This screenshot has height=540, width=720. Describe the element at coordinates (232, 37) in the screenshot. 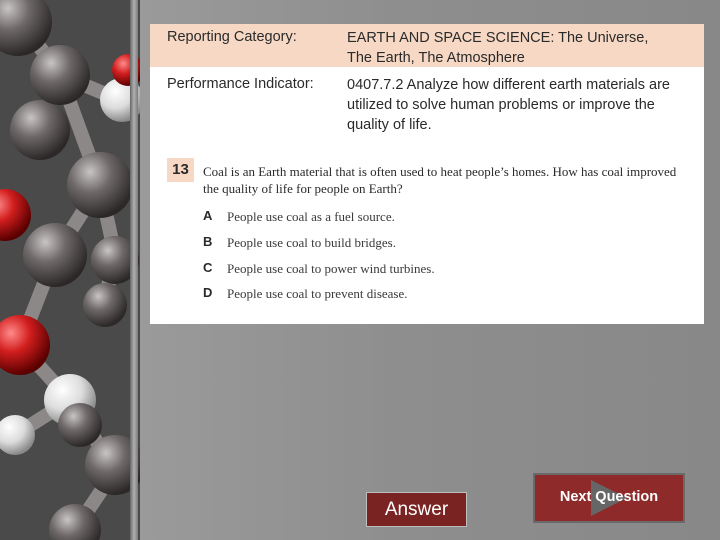

I see `reporting-category-label: Reporting Category:` at that location.